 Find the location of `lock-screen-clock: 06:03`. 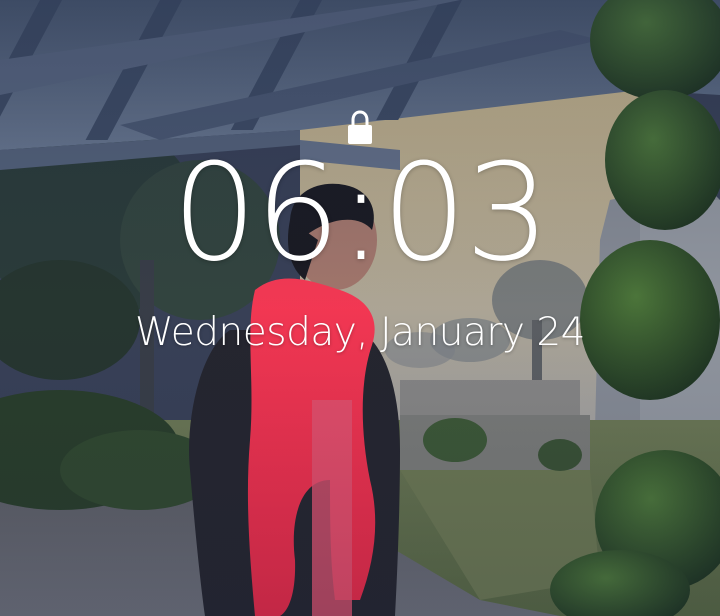

lock-screen-clock: 06:03 is located at coordinates (360, 213).